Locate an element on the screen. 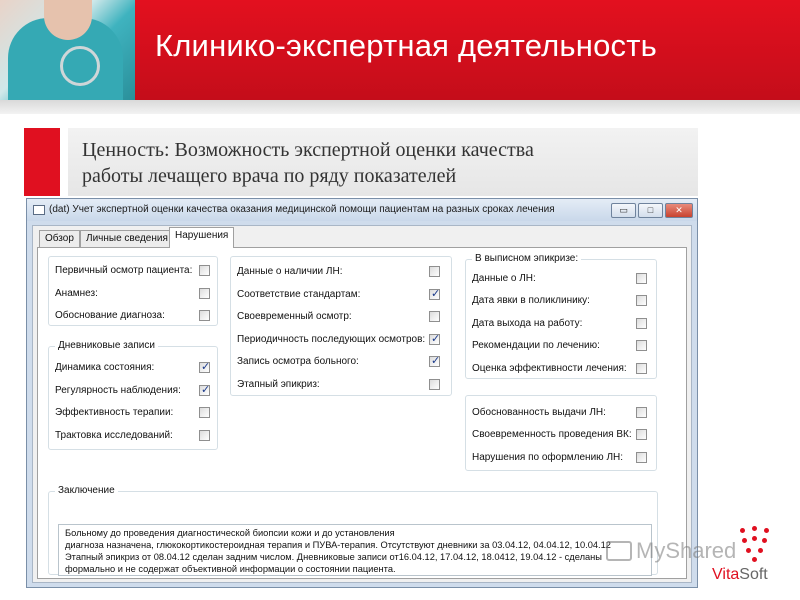 The image size is (800, 600). check-label: Данные о ЛН: is located at coordinates (504, 278).